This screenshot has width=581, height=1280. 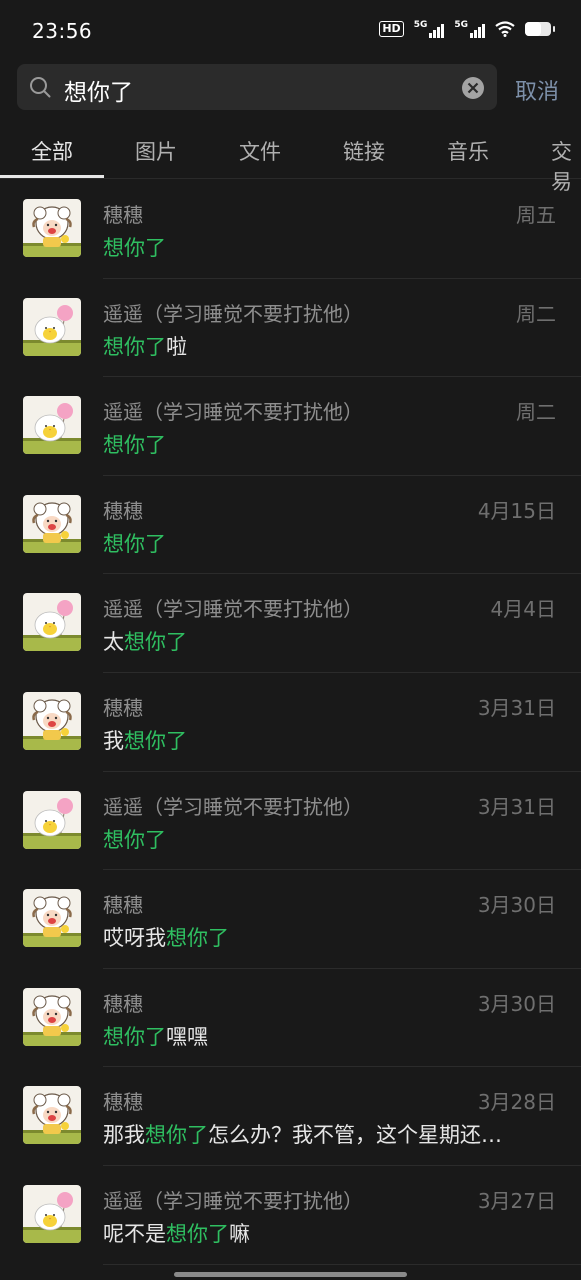 What do you see at coordinates (364, 151) in the screenshot?
I see `tab-links: 链接` at bounding box center [364, 151].